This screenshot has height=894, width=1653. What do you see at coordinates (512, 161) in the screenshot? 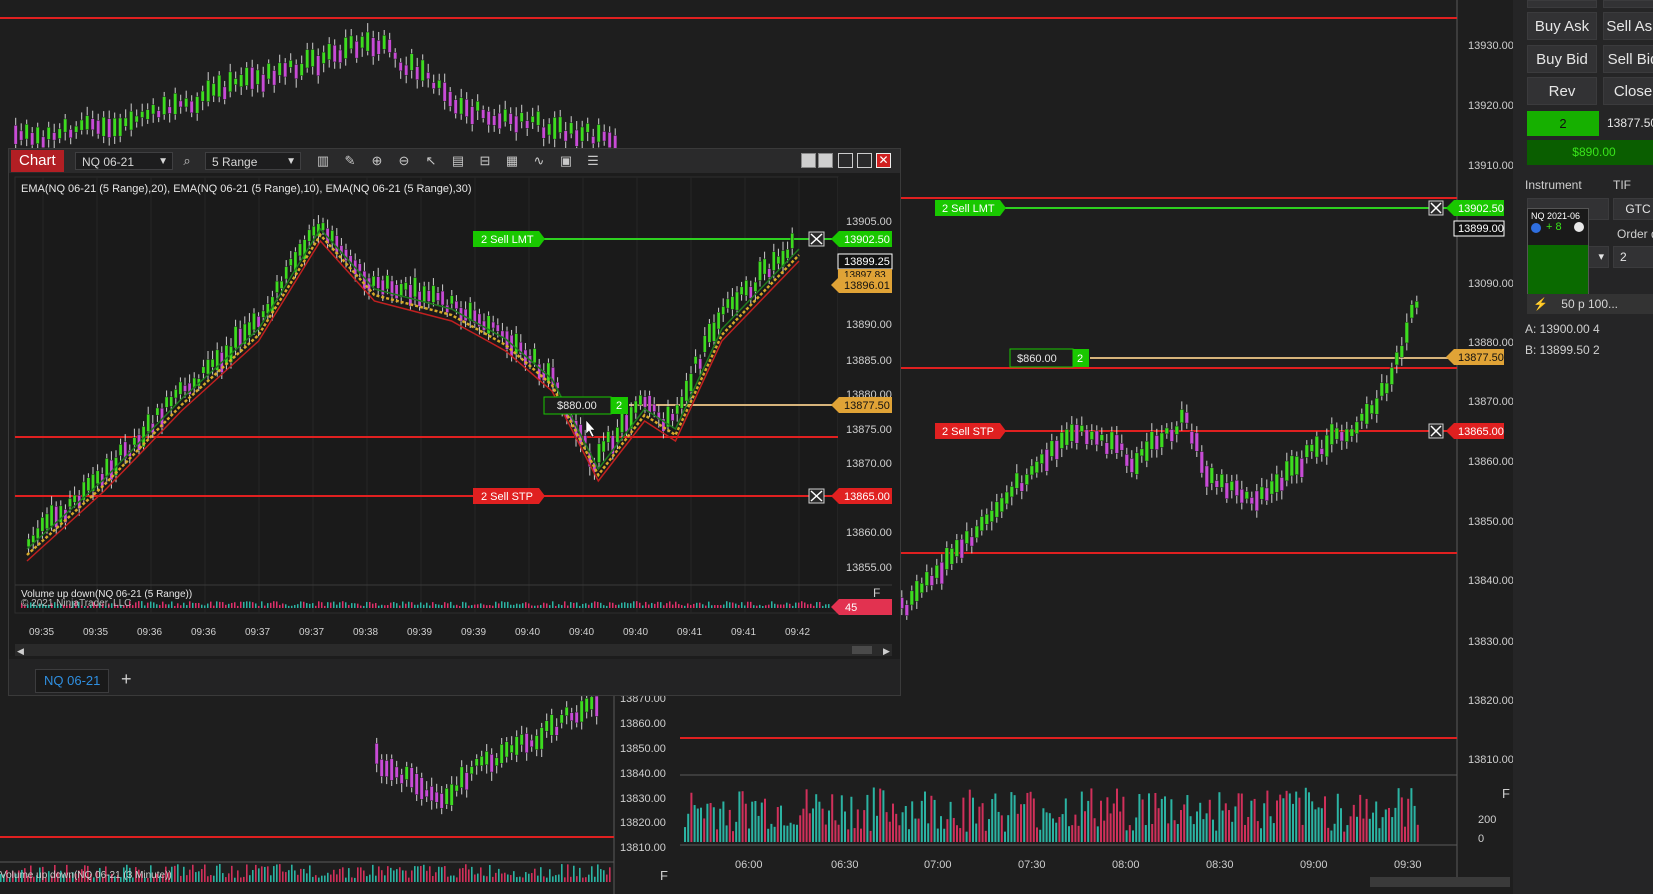
I see `templates-icon: ▦` at bounding box center [512, 161].